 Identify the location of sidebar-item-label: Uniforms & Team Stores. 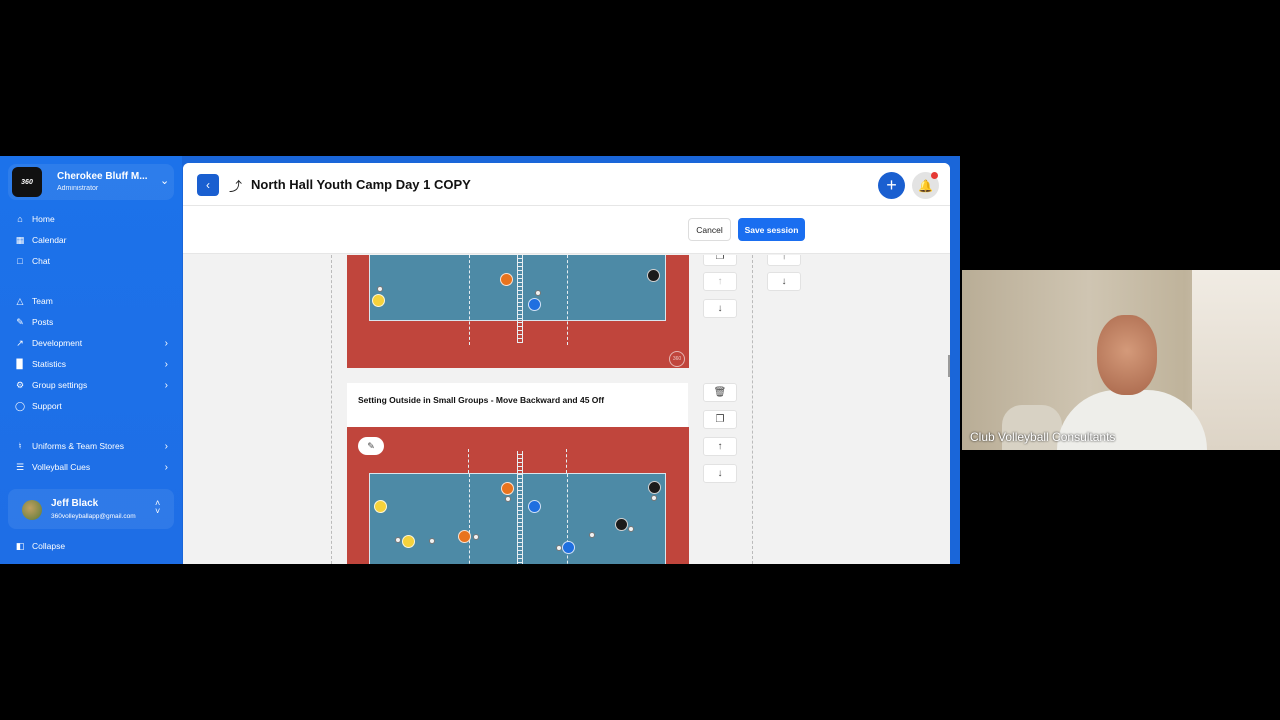
(78, 446).